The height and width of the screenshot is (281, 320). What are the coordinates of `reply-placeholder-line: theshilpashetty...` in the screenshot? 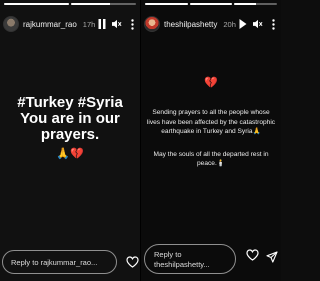 It's located at (182, 264).